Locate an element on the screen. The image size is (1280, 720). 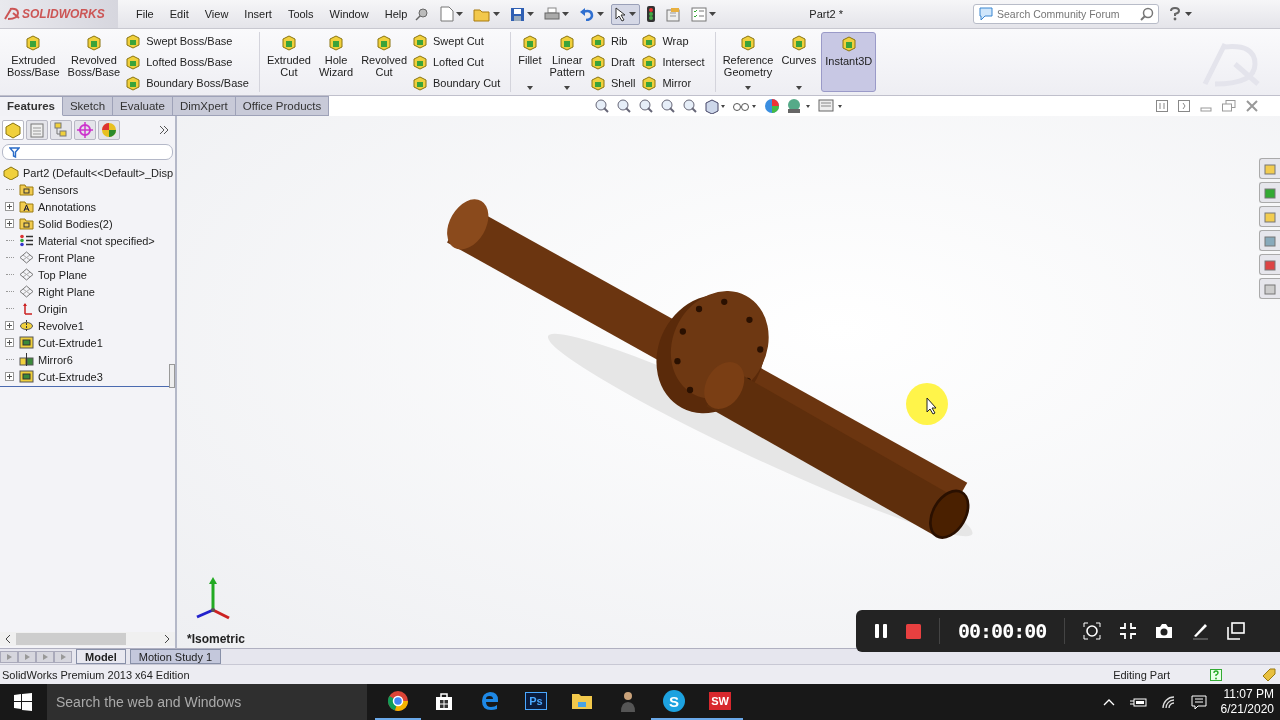
color-ball-icon is located at coordinates (772, 106).